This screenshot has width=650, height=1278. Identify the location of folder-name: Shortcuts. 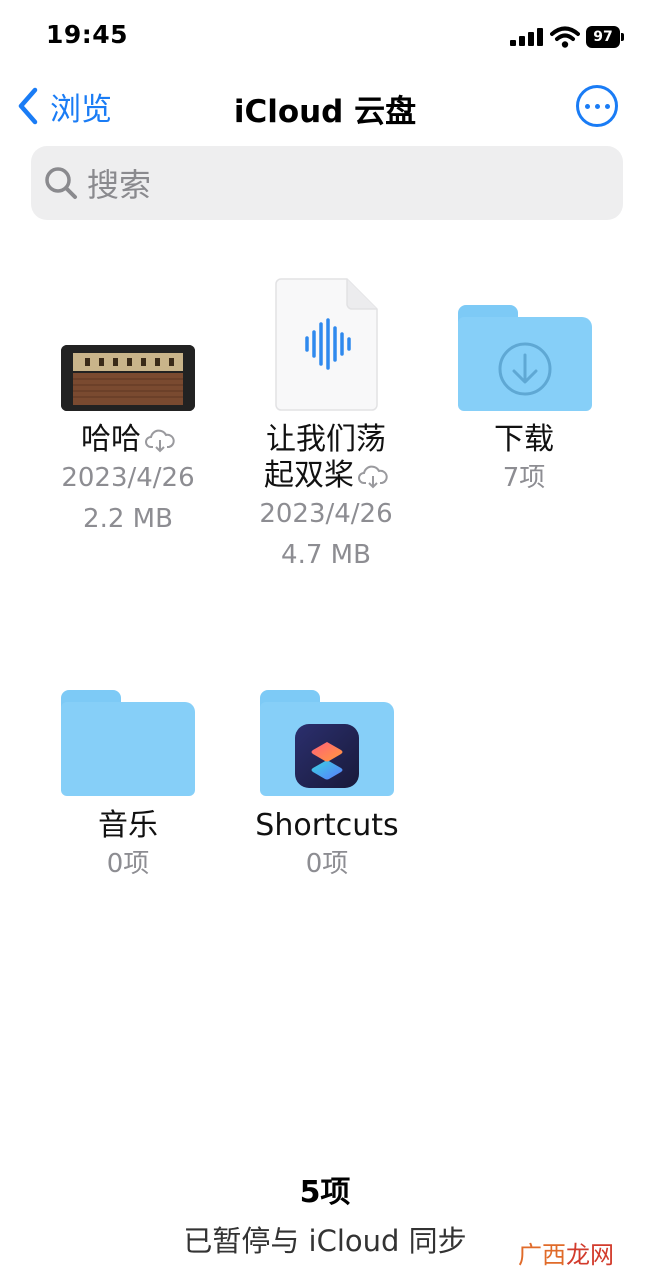
(327, 825).